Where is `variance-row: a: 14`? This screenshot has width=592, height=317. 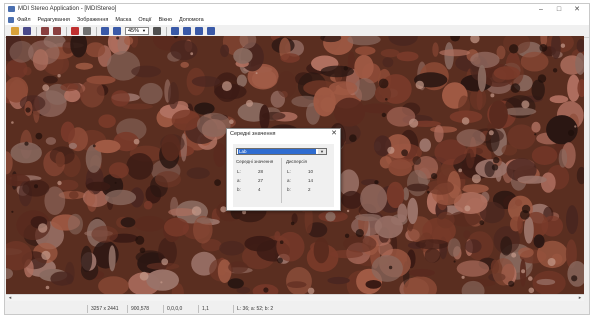 variance-row: a: 14 is located at coordinates (308, 181).